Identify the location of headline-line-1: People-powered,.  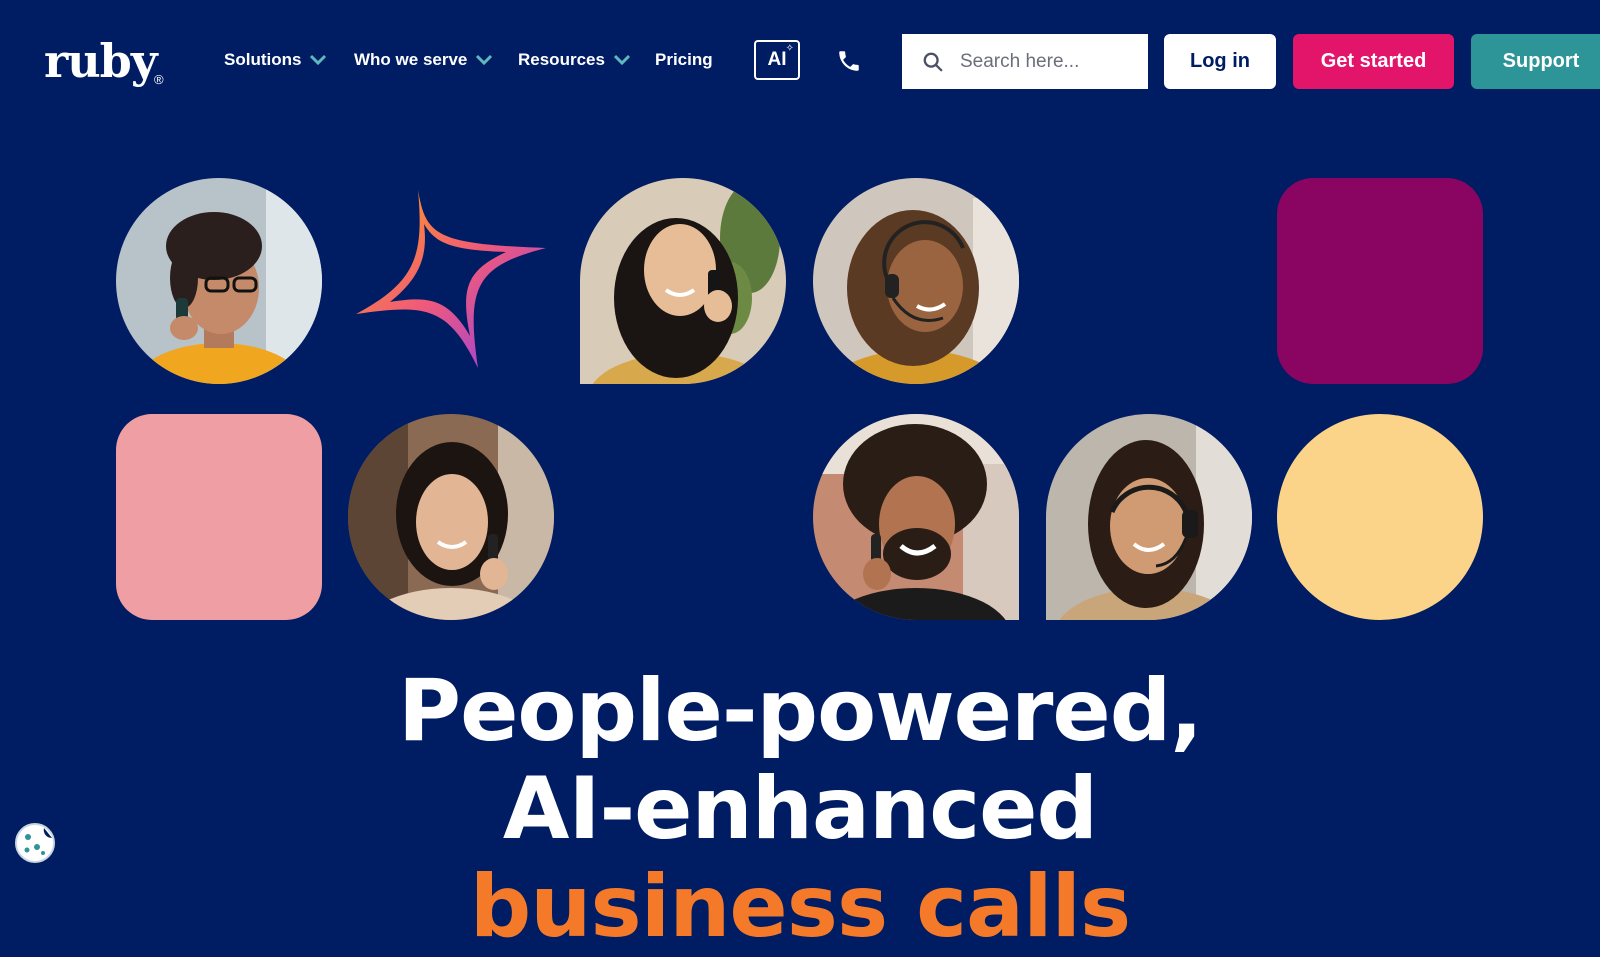
(800, 711).